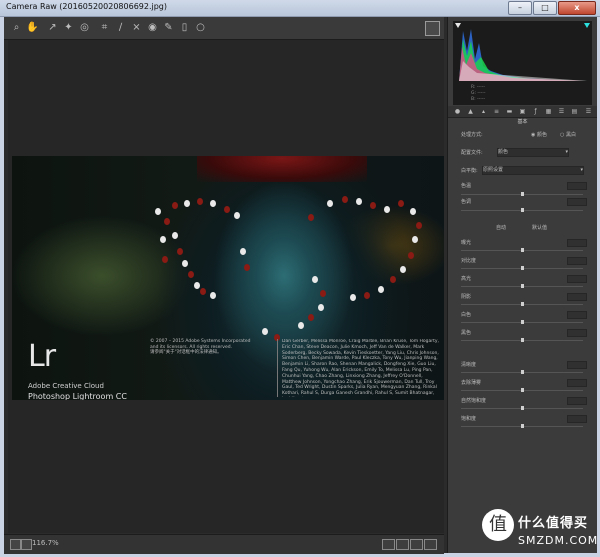 Image resolution: width=600 pixels, height=557 pixels. What do you see at coordinates (84, 27) in the screenshot?
I see `targeted-adjust-tool-icon: ◎` at bounding box center [84, 27].